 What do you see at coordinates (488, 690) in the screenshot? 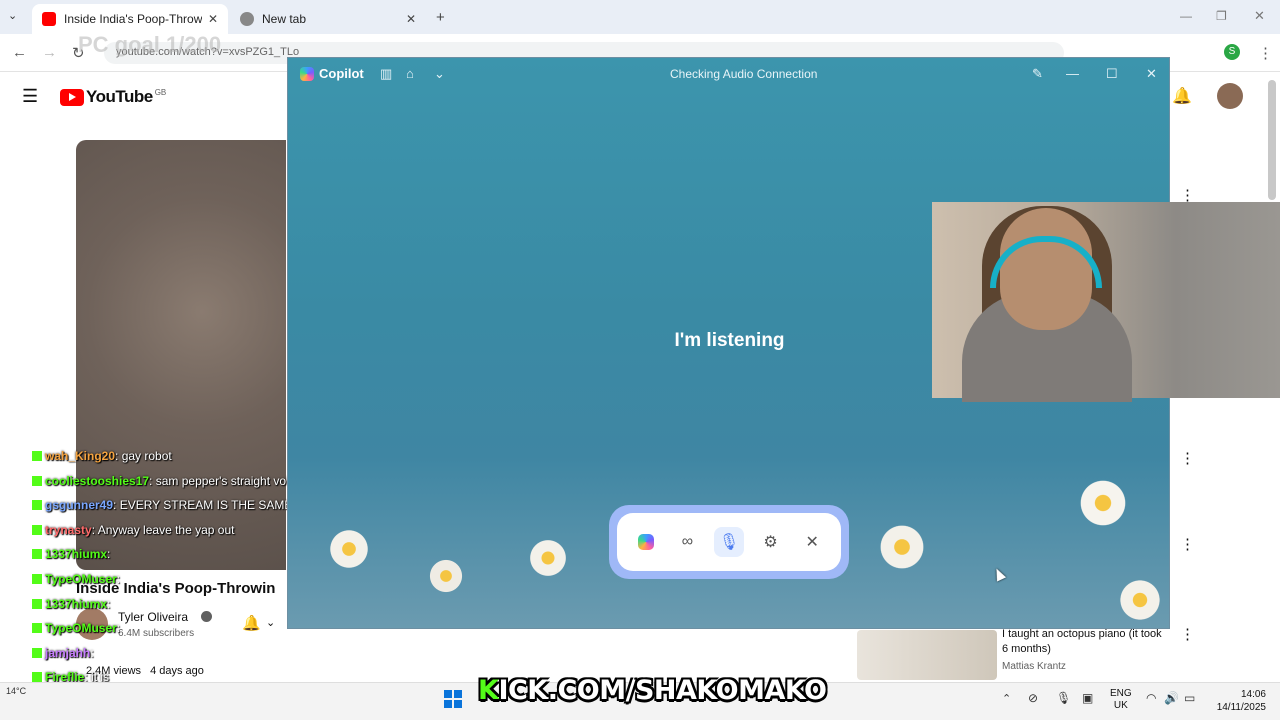
I see `kick-logo-letter: K` at bounding box center [488, 690].